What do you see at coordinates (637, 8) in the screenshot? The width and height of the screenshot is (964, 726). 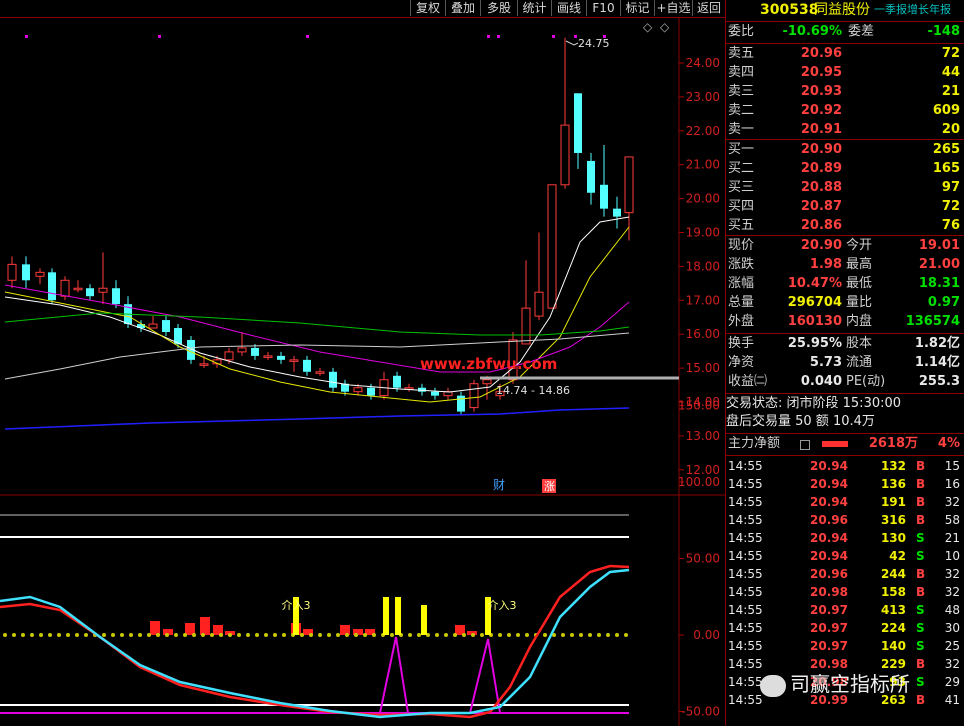 I see `toolbar-button-6: 标记` at bounding box center [637, 8].